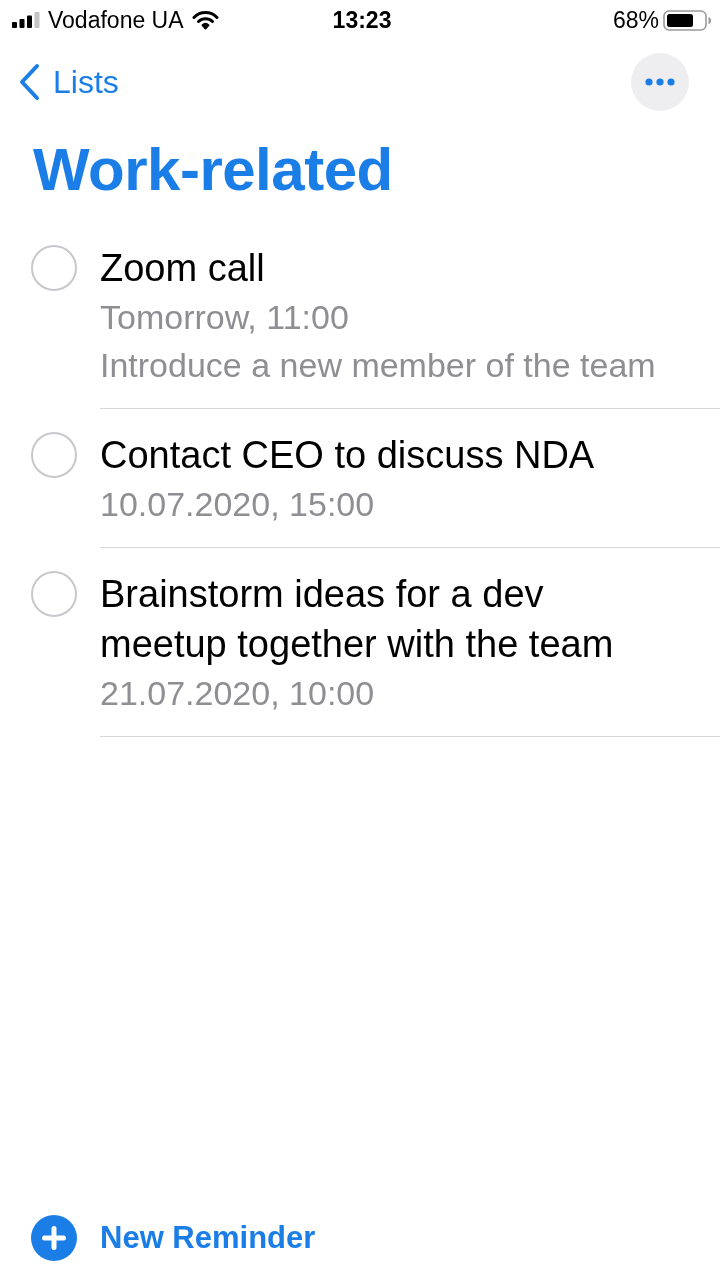  Describe the element at coordinates (182, 268) in the screenshot. I see `reminder-title: Zoom call` at that location.